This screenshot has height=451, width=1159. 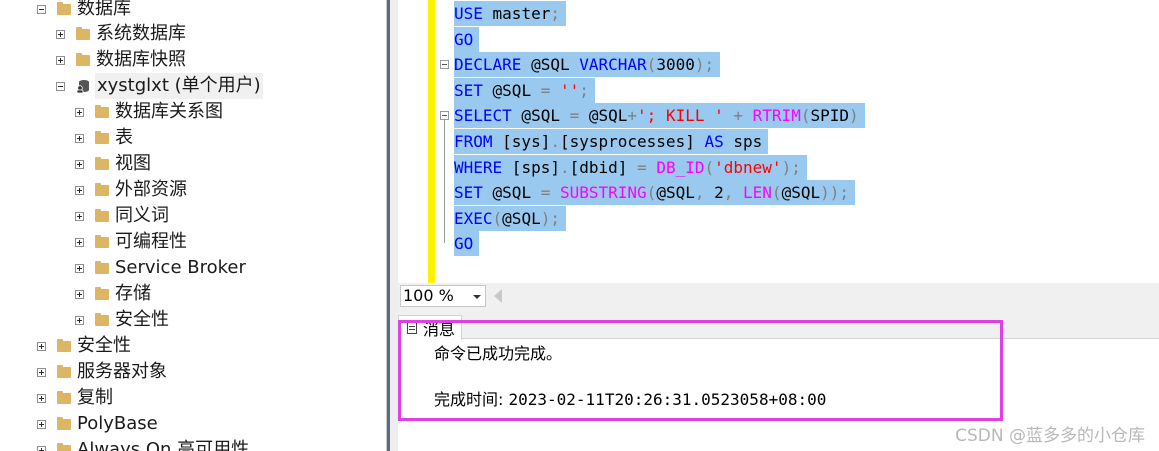 I want to click on code-token: [sys], so click(x=521, y=141).